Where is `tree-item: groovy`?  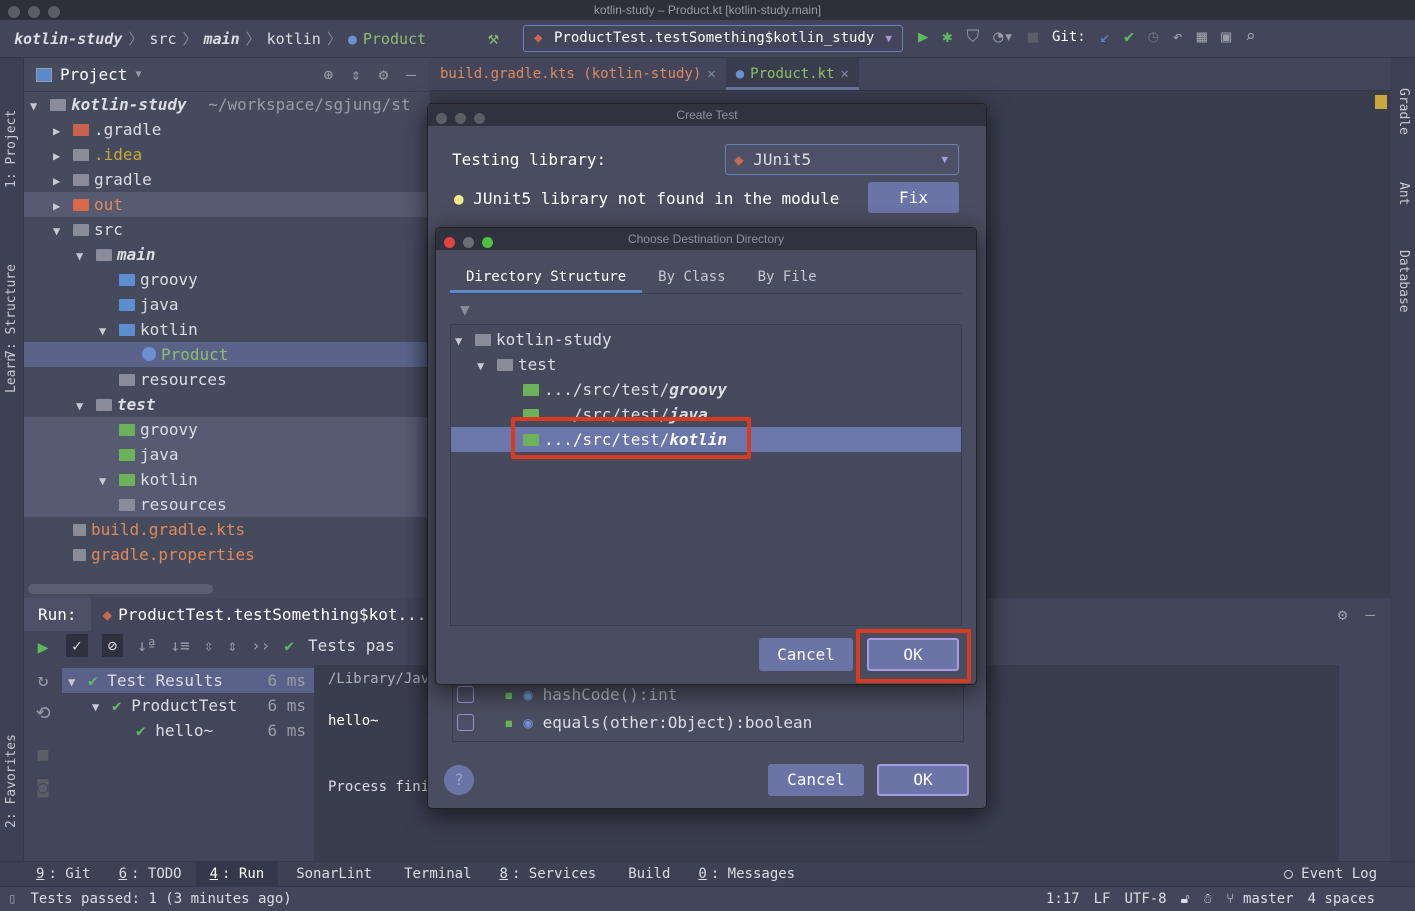 tree-item: groovy is located at coordinates (226, 429).